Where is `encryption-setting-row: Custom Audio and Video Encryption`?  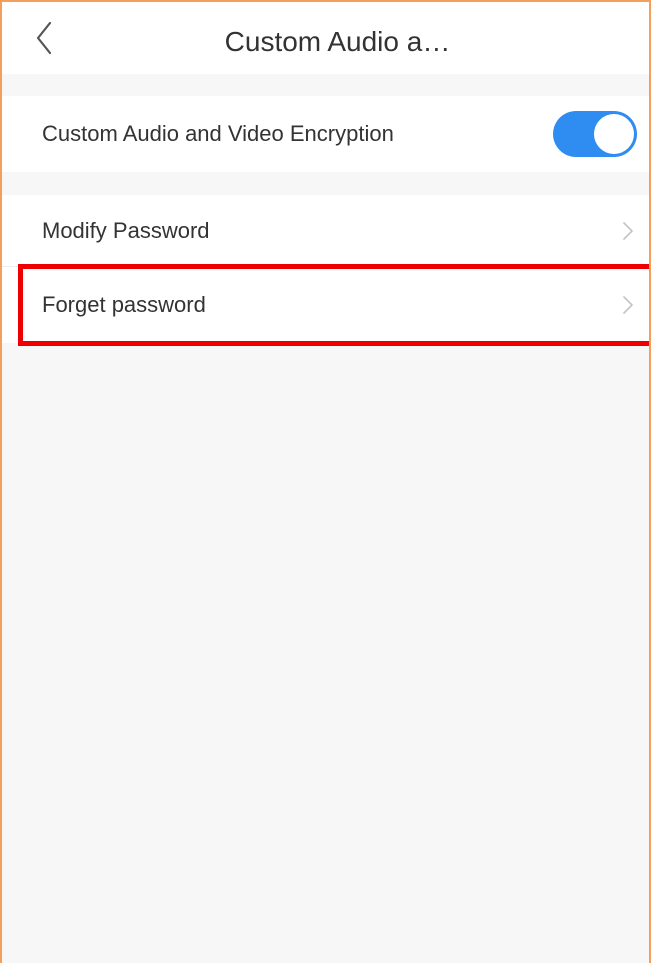 encryption-setting-row: Custom Audio and Video Encryption is located at coordinates (325, 134).